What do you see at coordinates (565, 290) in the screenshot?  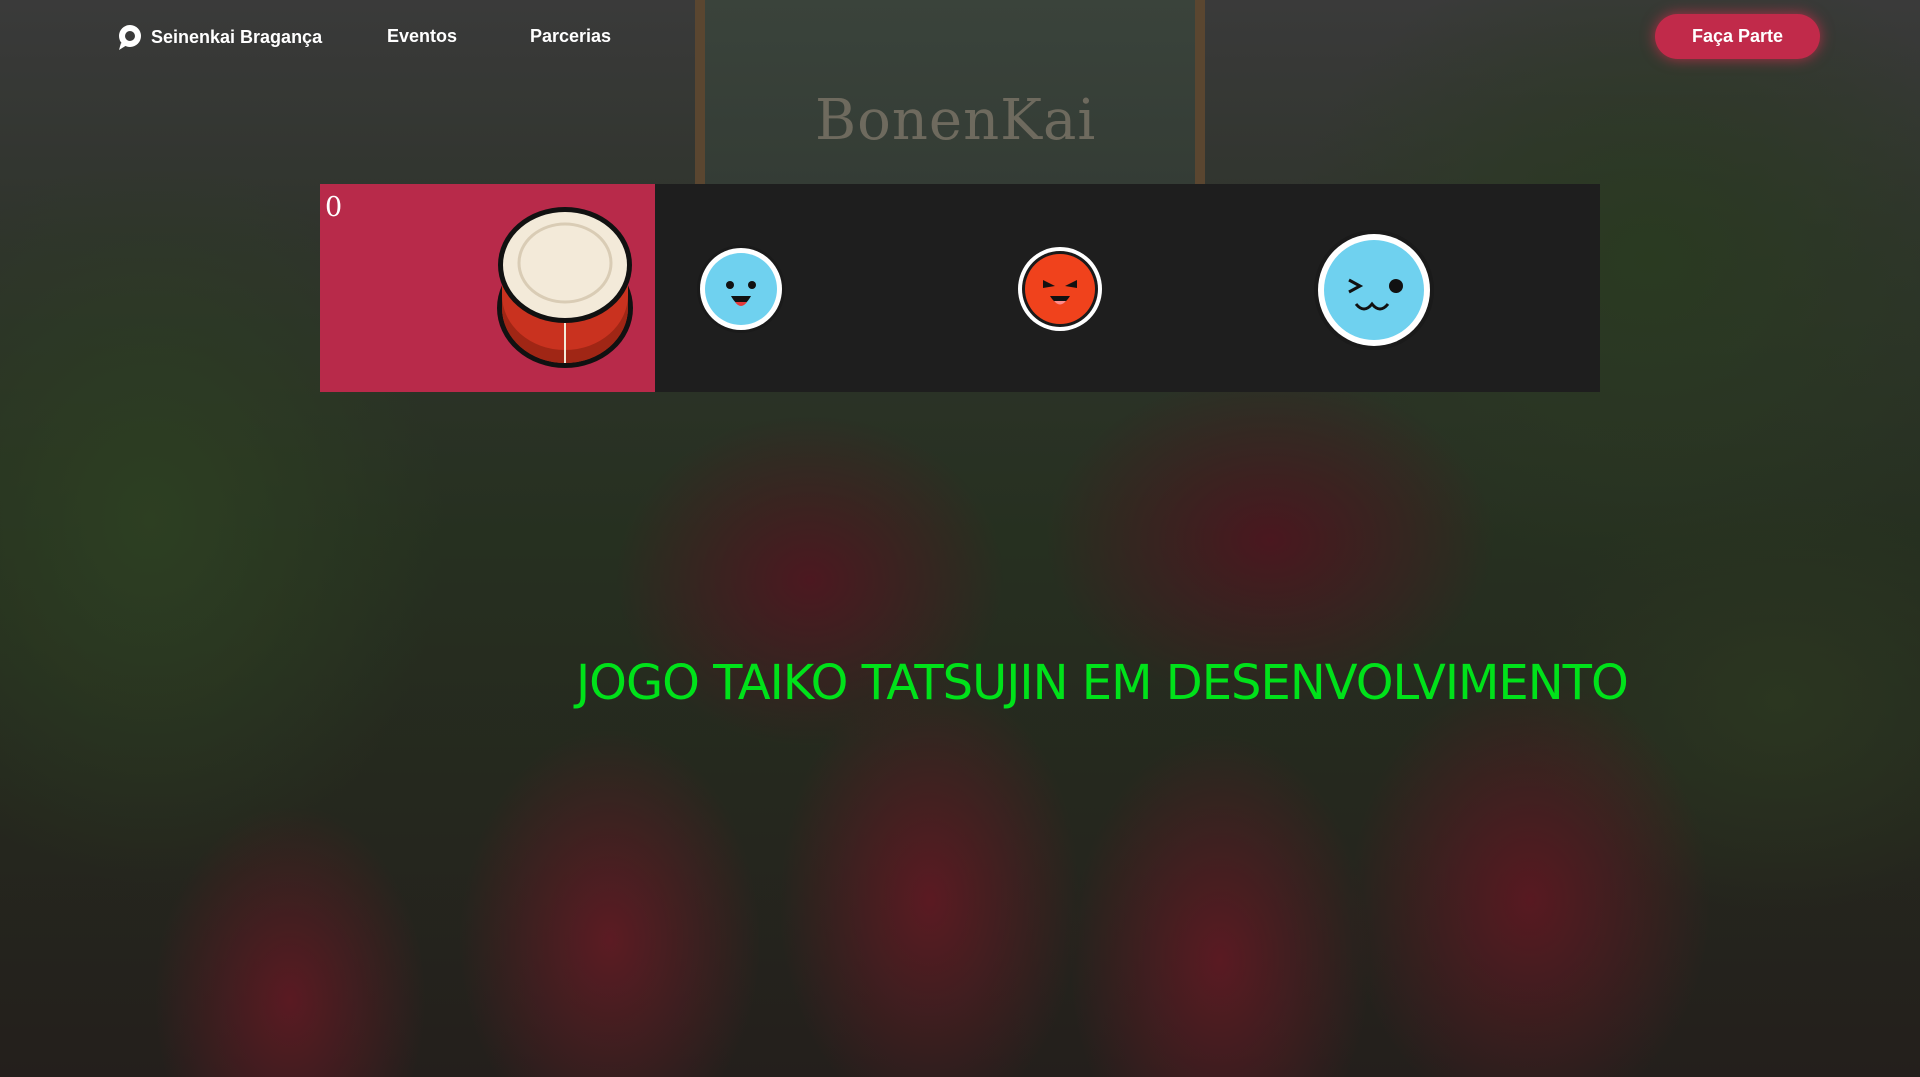 I see `taiko-drum-icon` at bounding box center [565, 290].